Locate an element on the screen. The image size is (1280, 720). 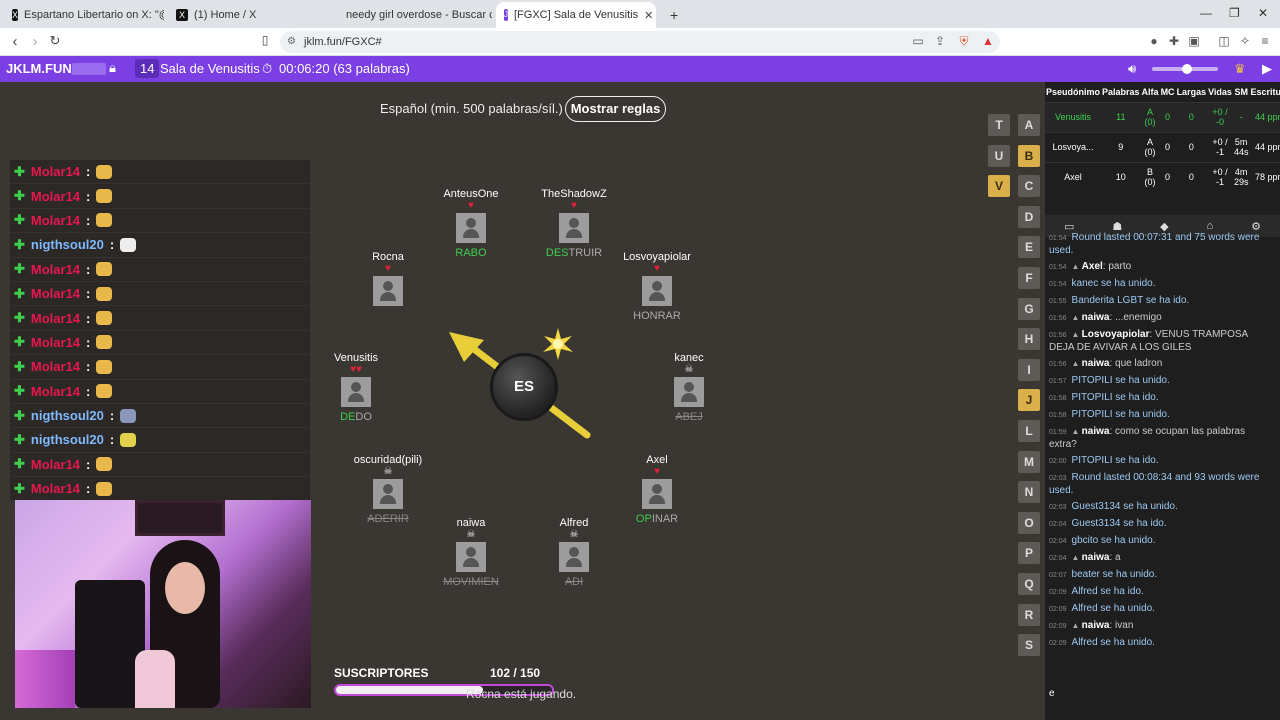
players-tab-icon: ☗ is located at coordinates (1117, 226).